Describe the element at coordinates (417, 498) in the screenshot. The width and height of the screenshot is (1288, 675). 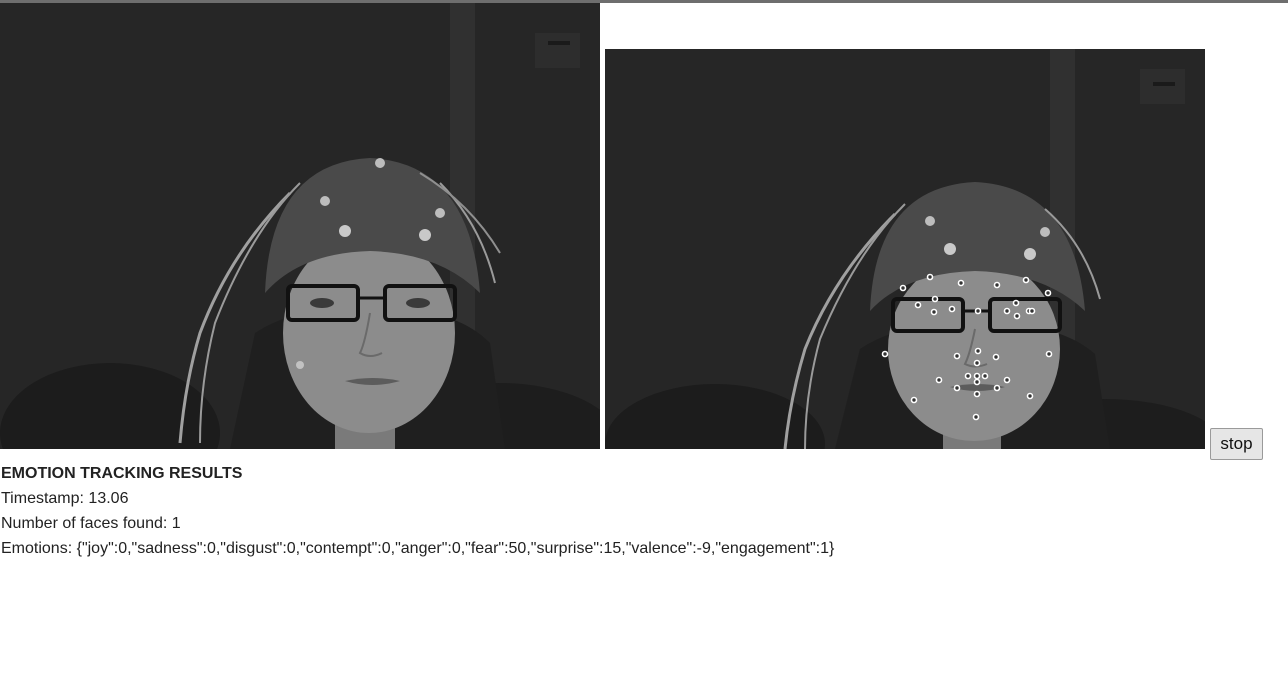
I see `timestamp-row: Timestamp: 13.06` at that location.